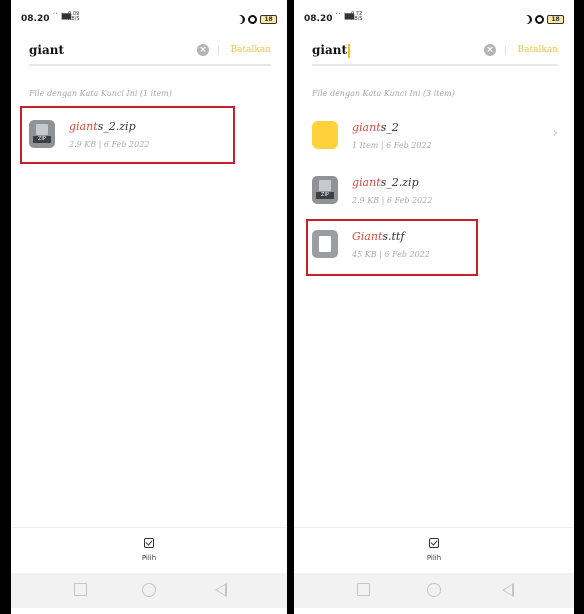 Image resolution: width=584 pixels, height=614 pixels. I want to click on results-header: File dengan Kata Kunci Ini (1 item), so click(100, 93).